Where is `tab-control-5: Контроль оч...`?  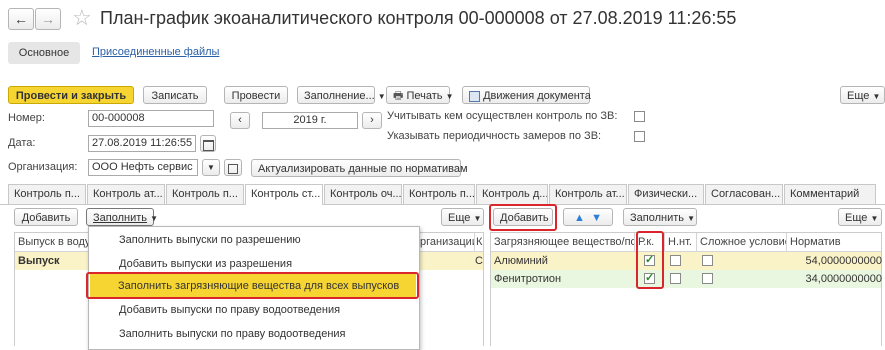 tab-control-5: Контроль оч... is located at coordinates (363, 194).